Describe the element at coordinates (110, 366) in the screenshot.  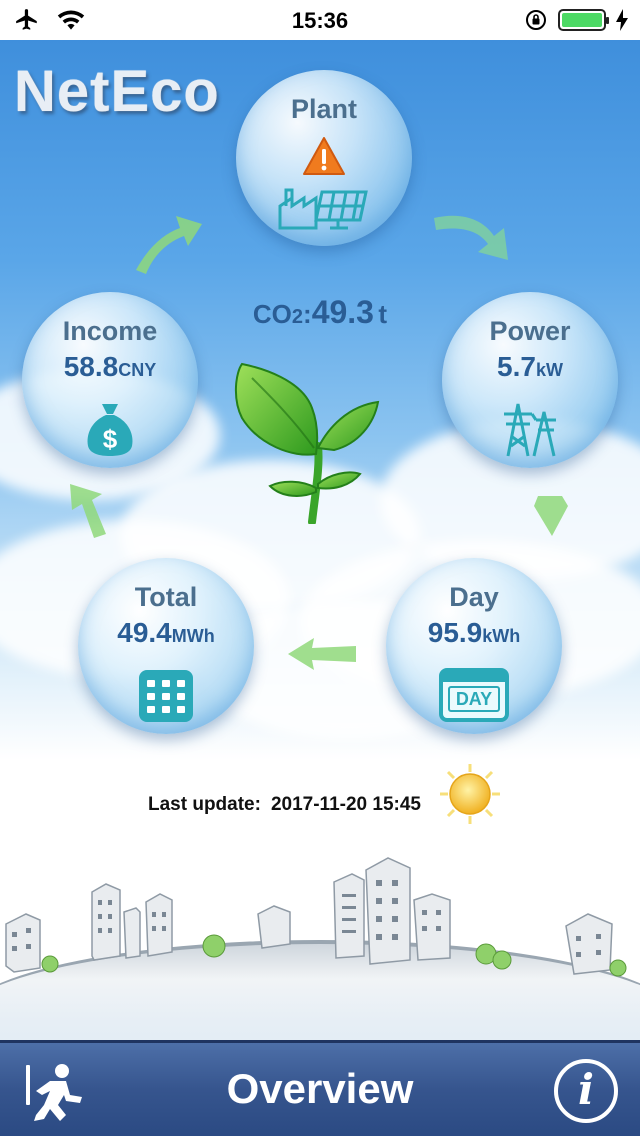
I see `income-value: 58.8CNY` at that location.